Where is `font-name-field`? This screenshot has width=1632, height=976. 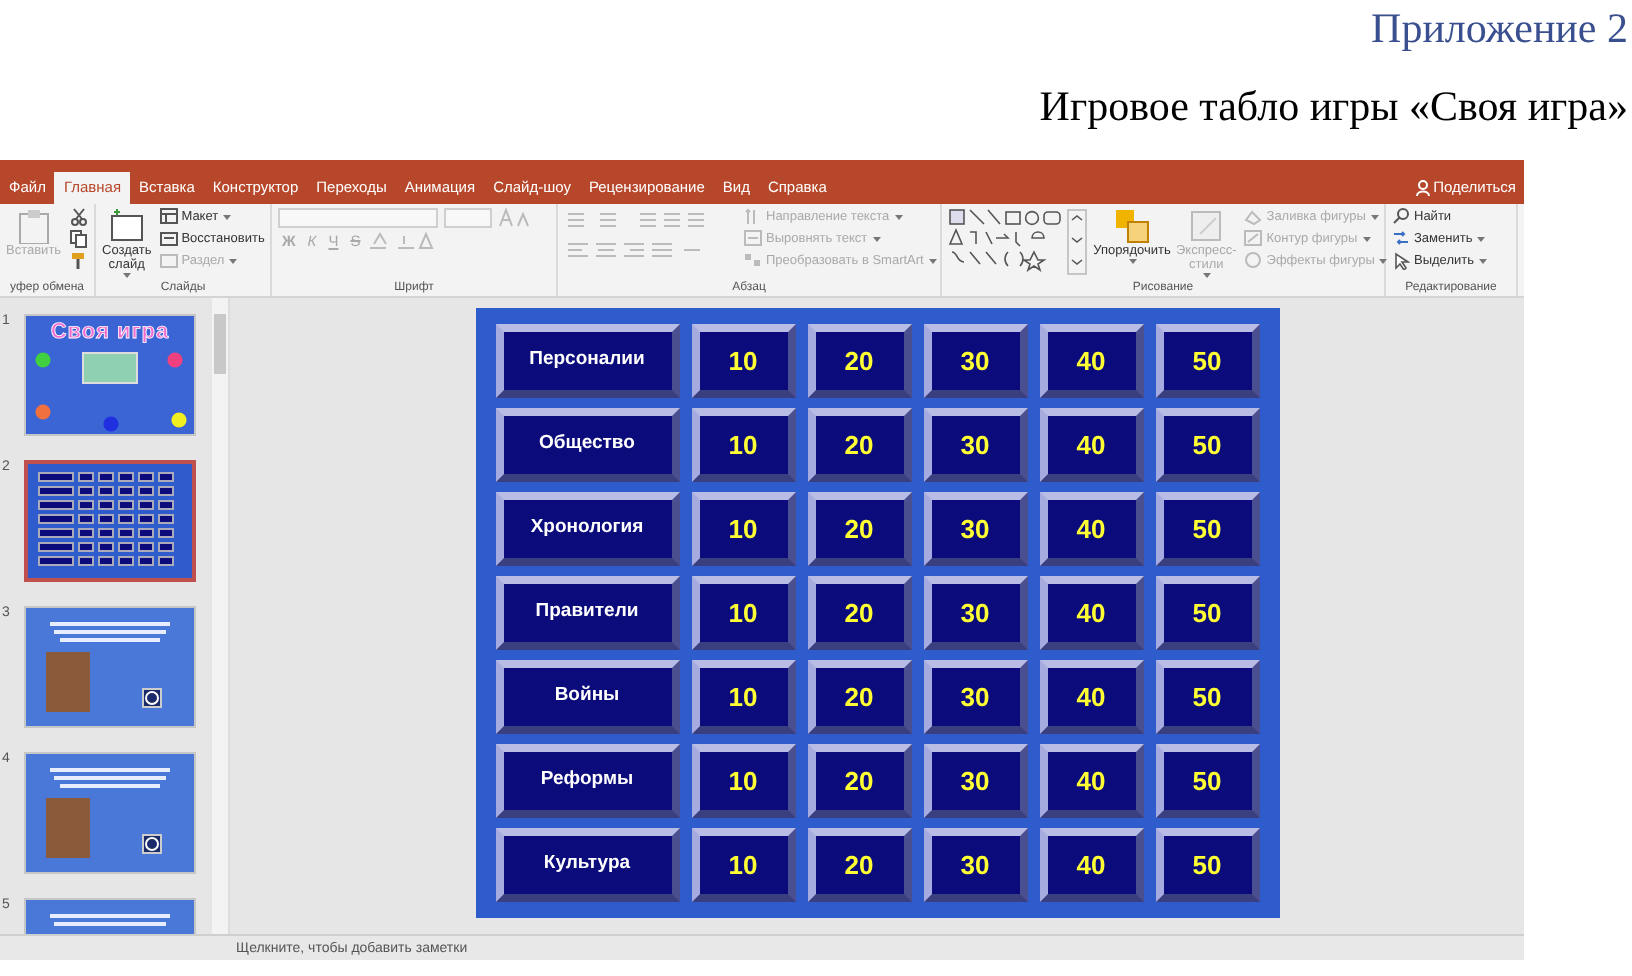 font-name-field is located at coordinates (358, 218).